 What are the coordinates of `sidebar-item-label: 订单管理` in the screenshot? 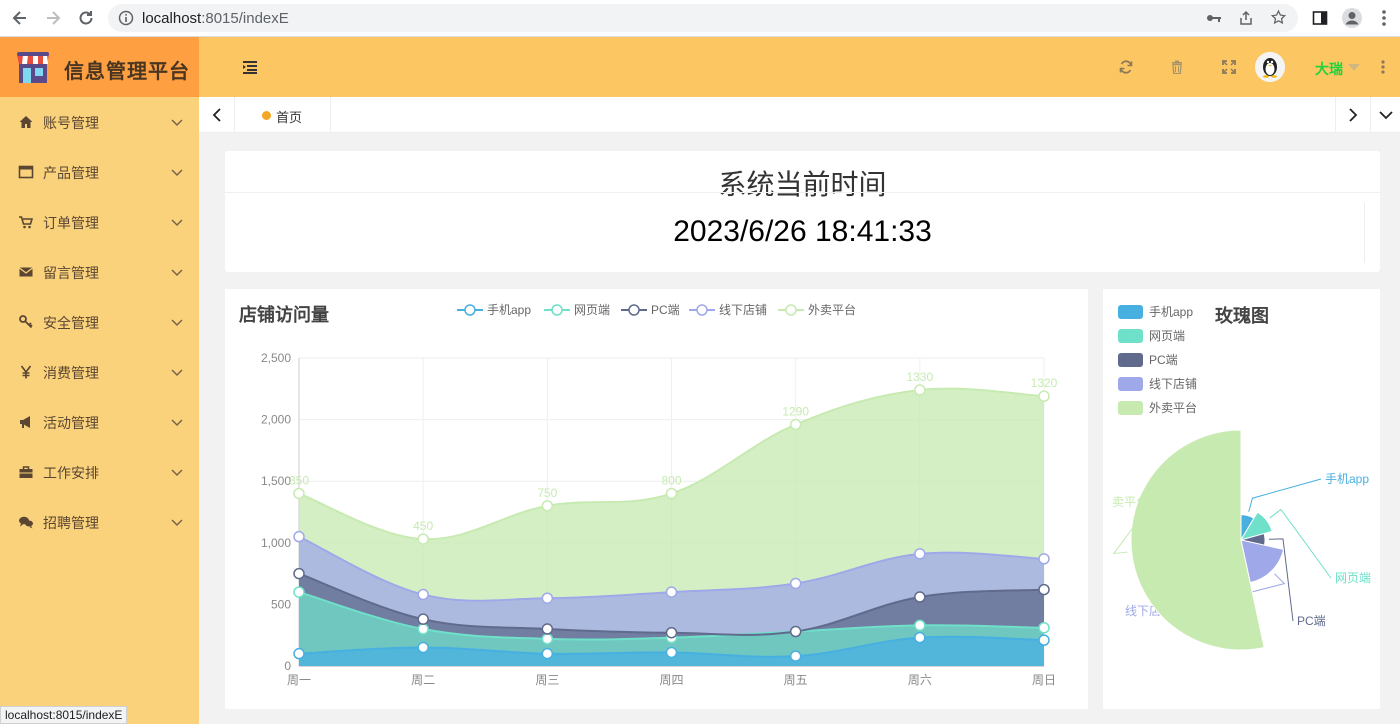 It's located at (71, 223).